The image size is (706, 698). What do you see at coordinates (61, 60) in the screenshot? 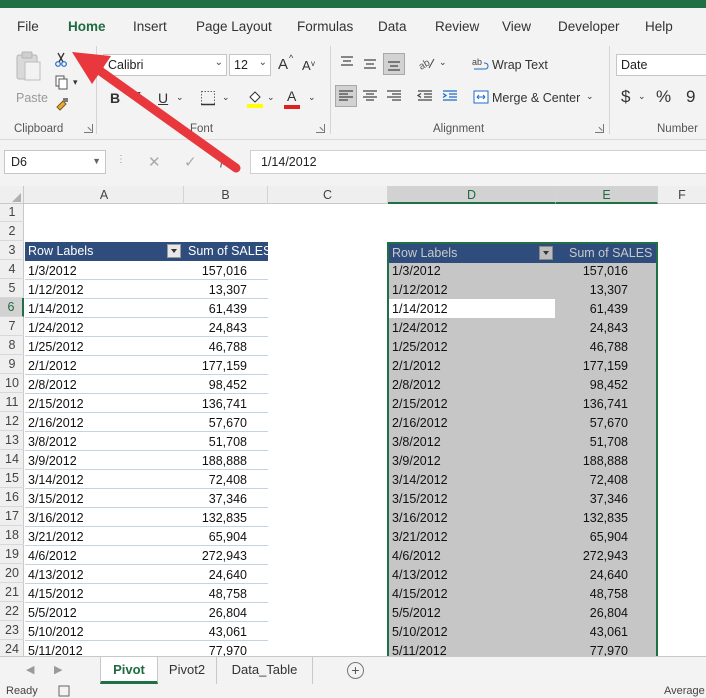
I see `cut-icon` at bounding box center [61, 60].